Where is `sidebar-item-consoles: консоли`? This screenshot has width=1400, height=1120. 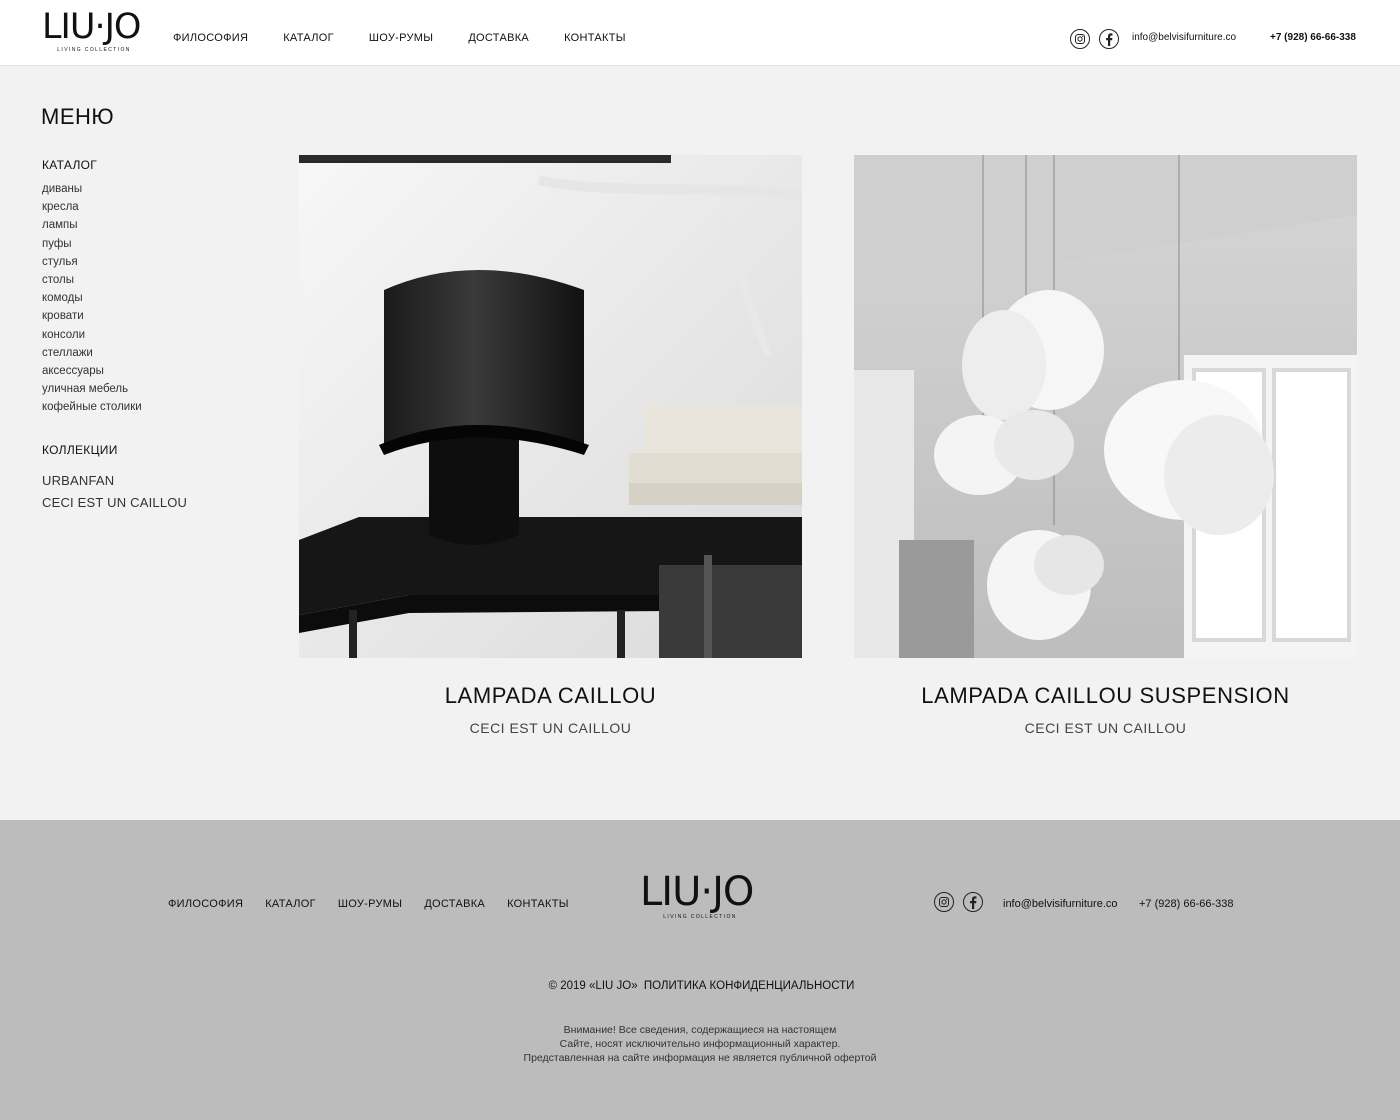 sidebar-item-consoles: консоли is located at coordinates (63, 335).